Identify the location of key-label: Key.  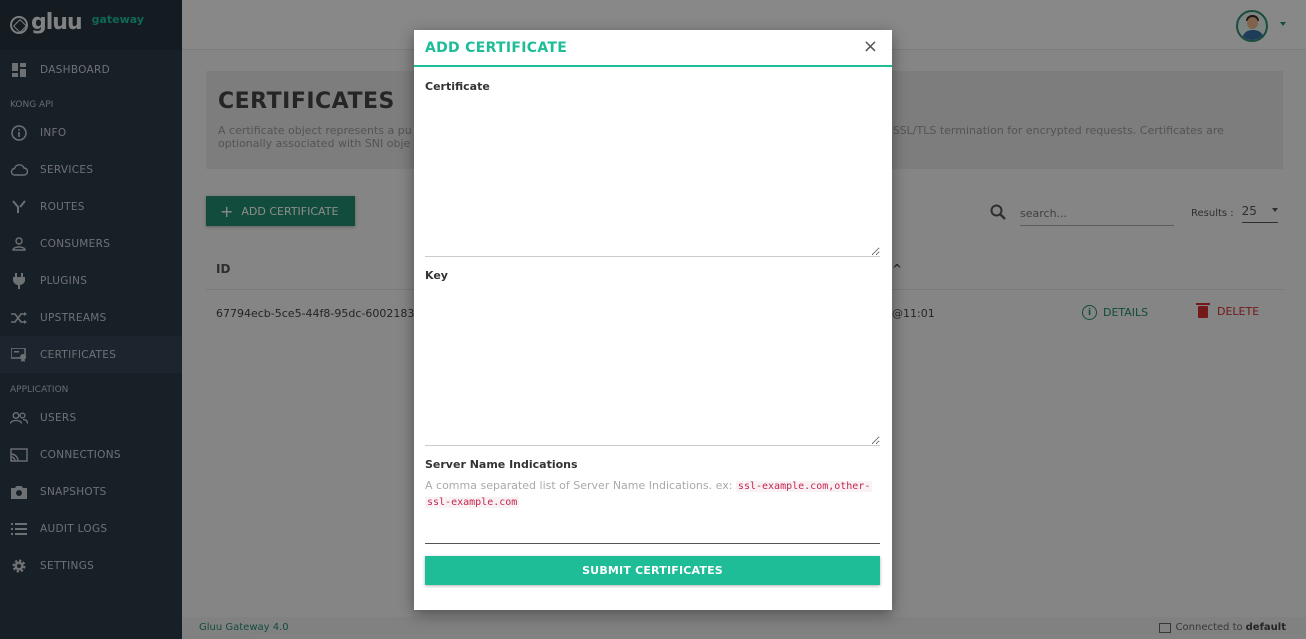
(436, 275).